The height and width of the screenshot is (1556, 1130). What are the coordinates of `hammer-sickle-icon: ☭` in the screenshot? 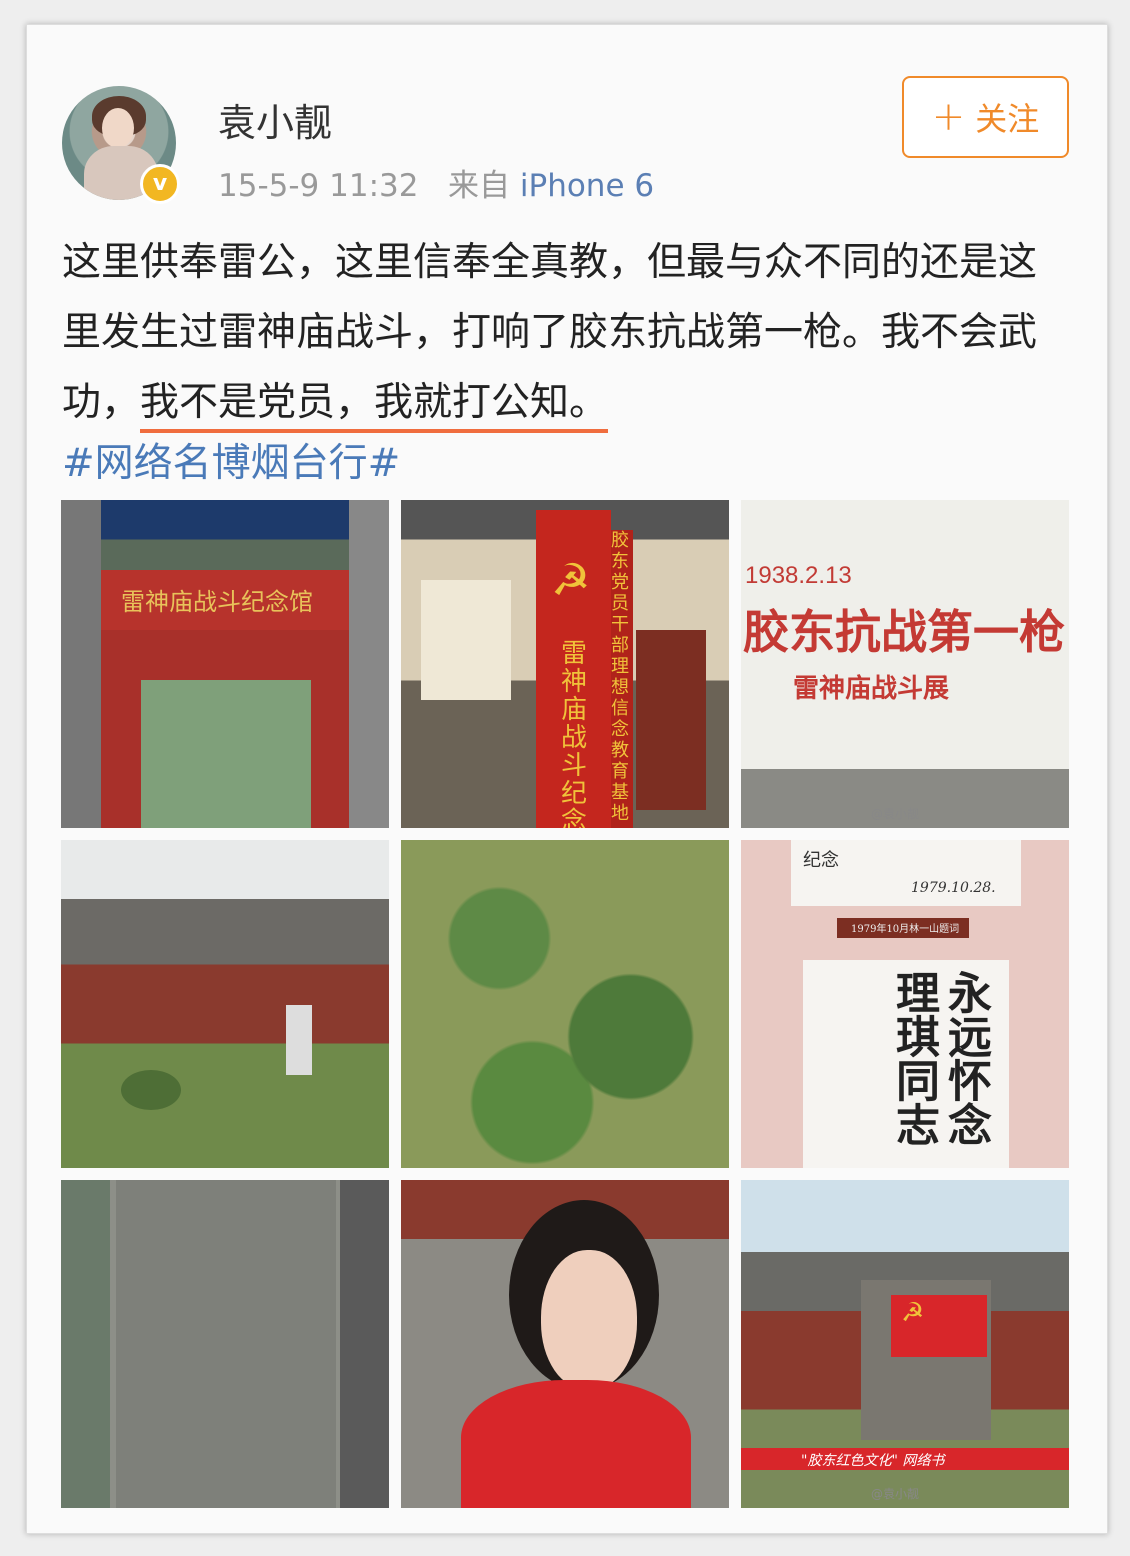 It's located at (571, 580).